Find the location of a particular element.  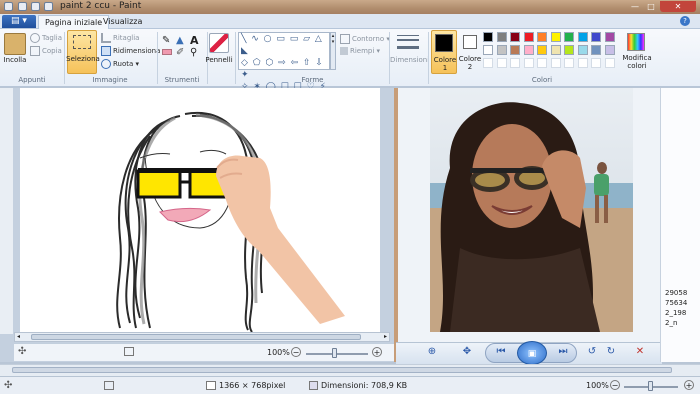

scroll-left-icon: ◂ is located at coordinates (18, 336).